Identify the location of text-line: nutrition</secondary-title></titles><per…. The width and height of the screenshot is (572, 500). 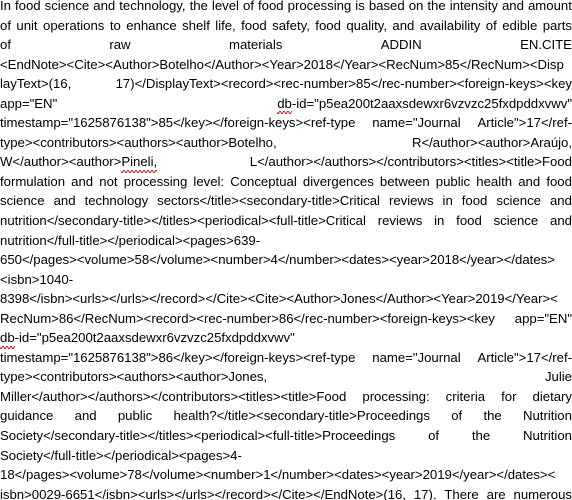
(286, 221).